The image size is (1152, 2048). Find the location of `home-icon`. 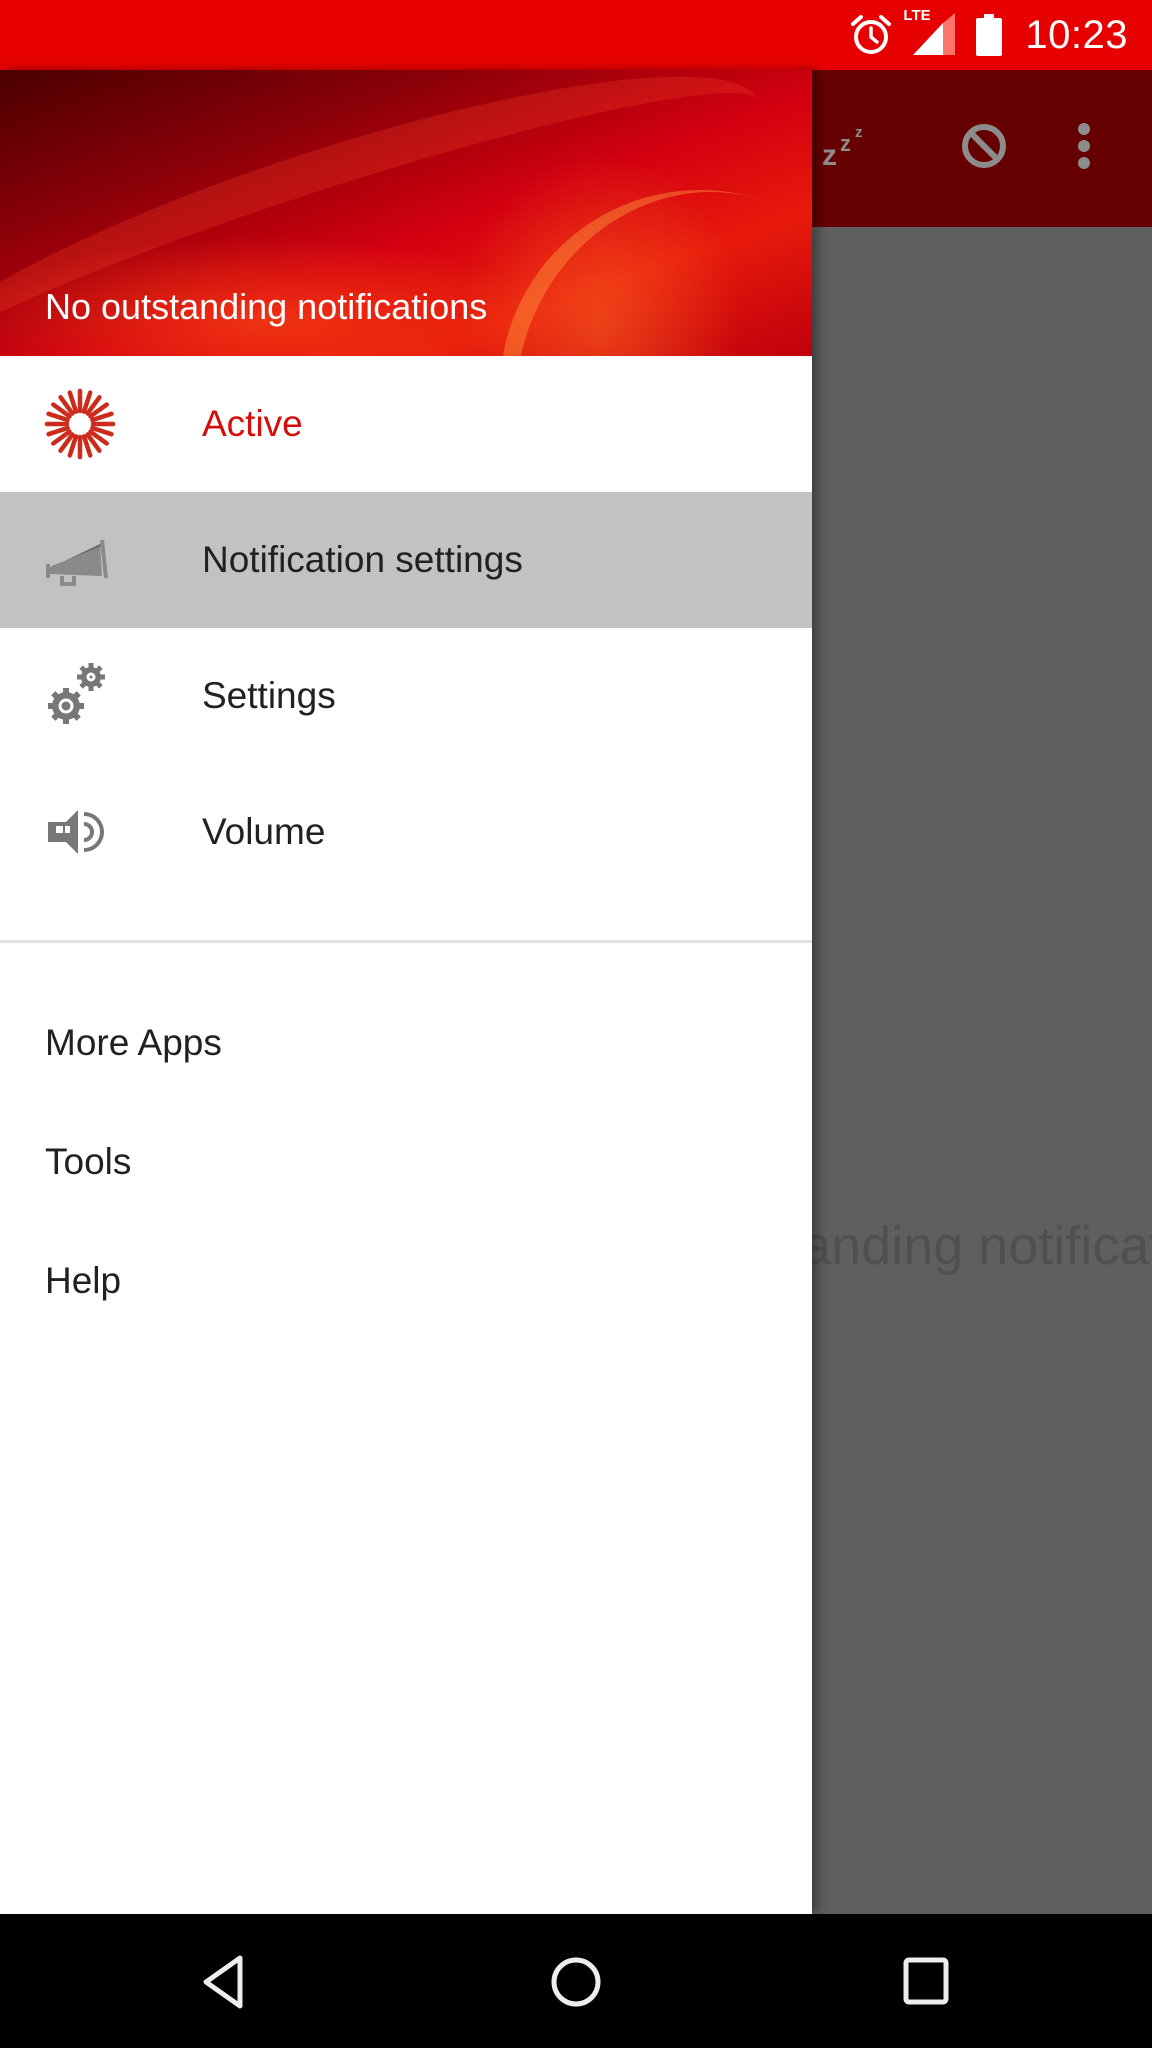

home-icon is located at coordinates (576, 1984).